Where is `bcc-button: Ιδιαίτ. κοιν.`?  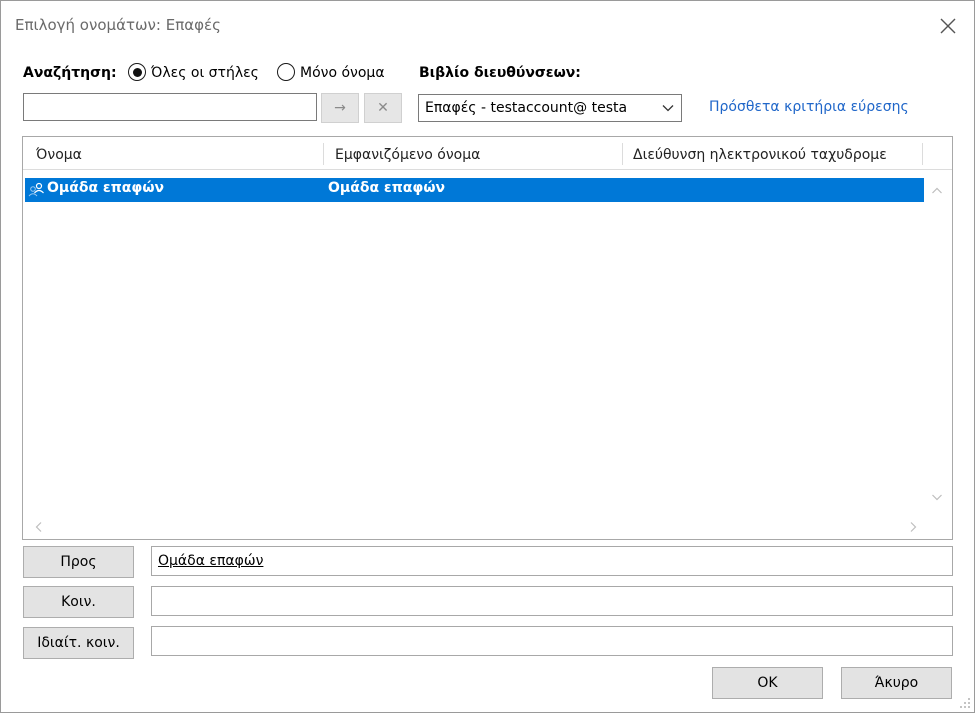 bcc-button: Ιδιαίτ. κοιν. is located at coordinates (78, 643).